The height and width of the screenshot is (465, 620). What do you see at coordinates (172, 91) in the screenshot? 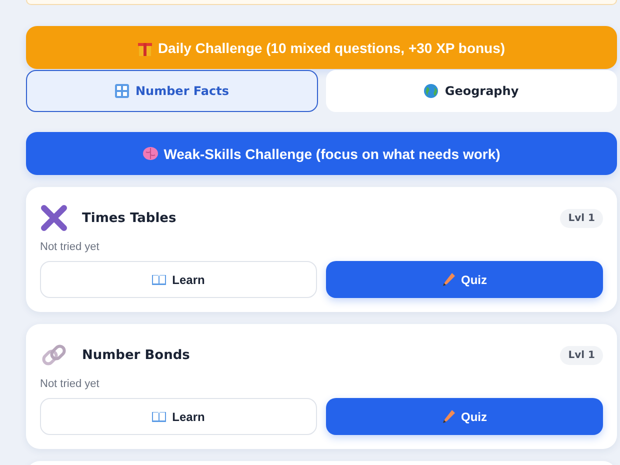
I see `category-tab: Number Facts` at bounding box center [172, 91].